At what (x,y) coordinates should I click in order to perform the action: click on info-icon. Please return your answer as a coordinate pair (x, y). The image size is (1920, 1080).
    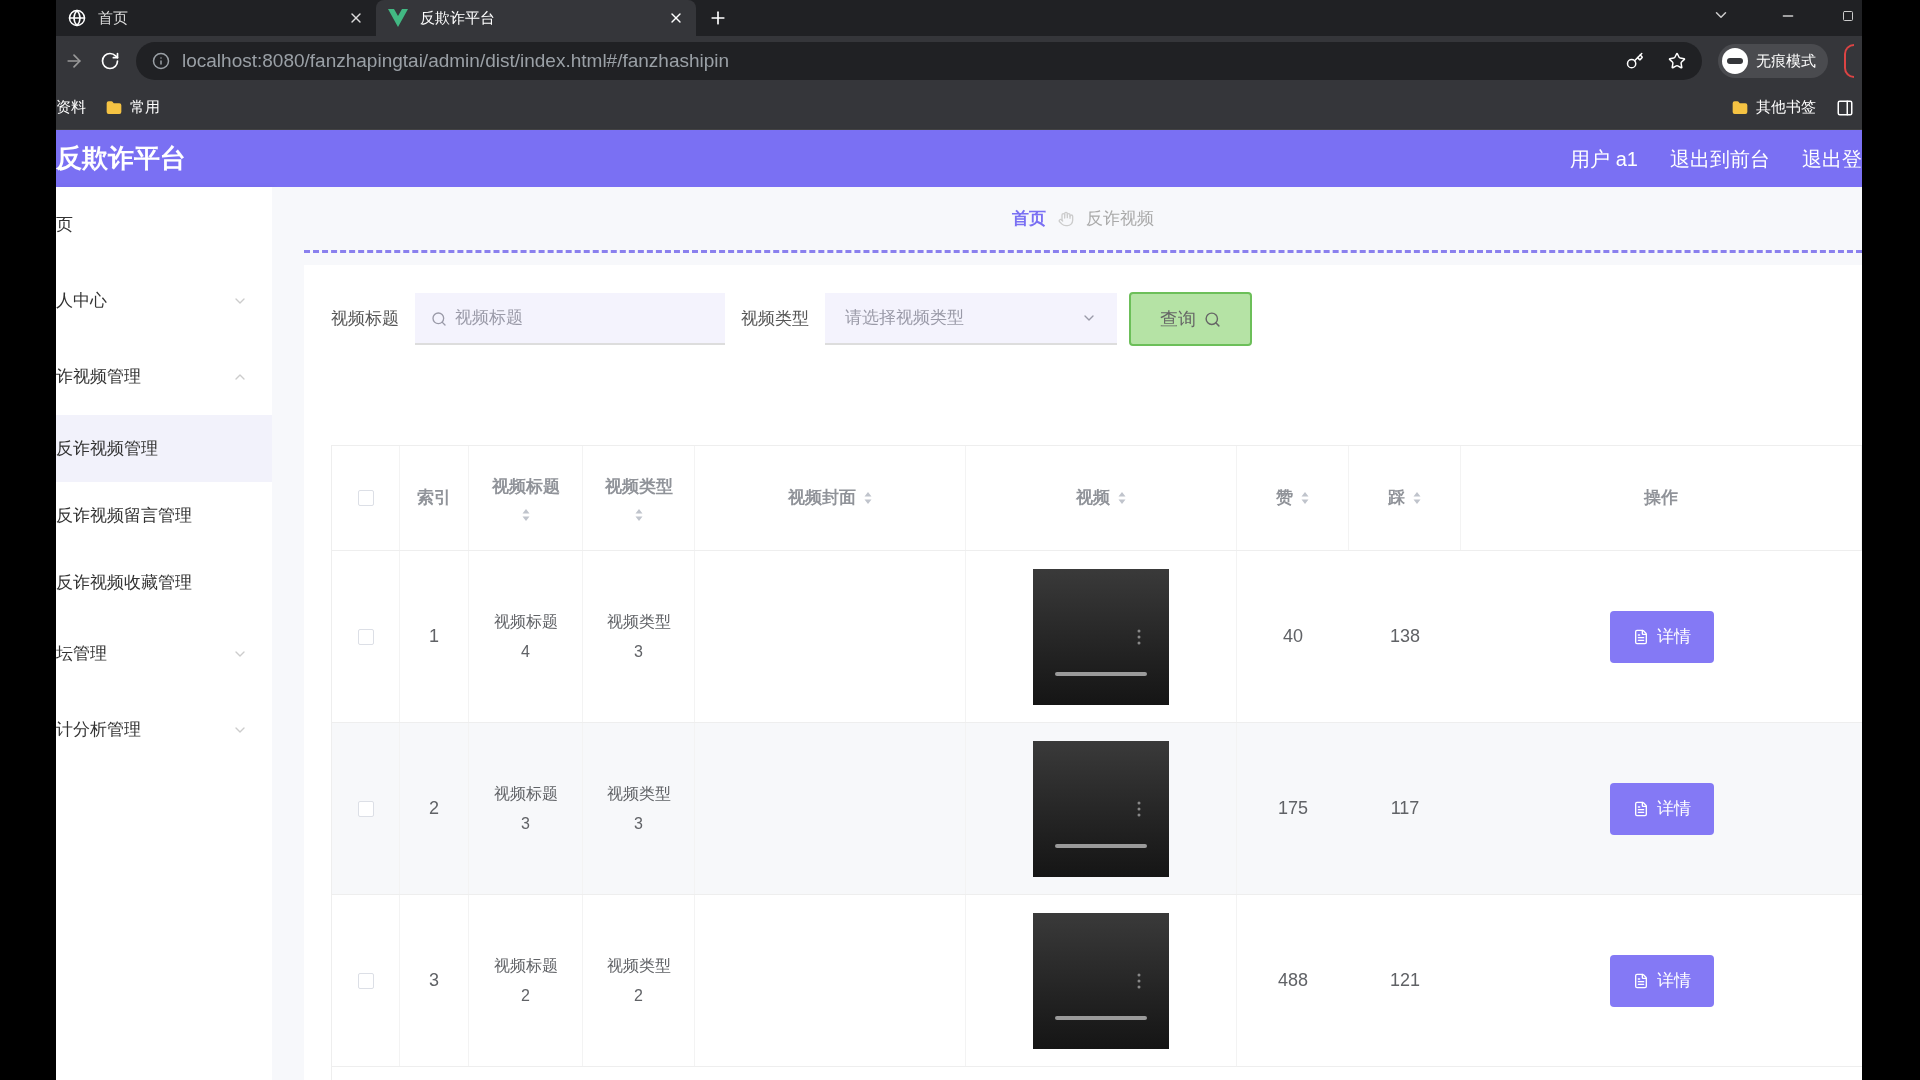
    Looking at the image, I should click on (161, 61).